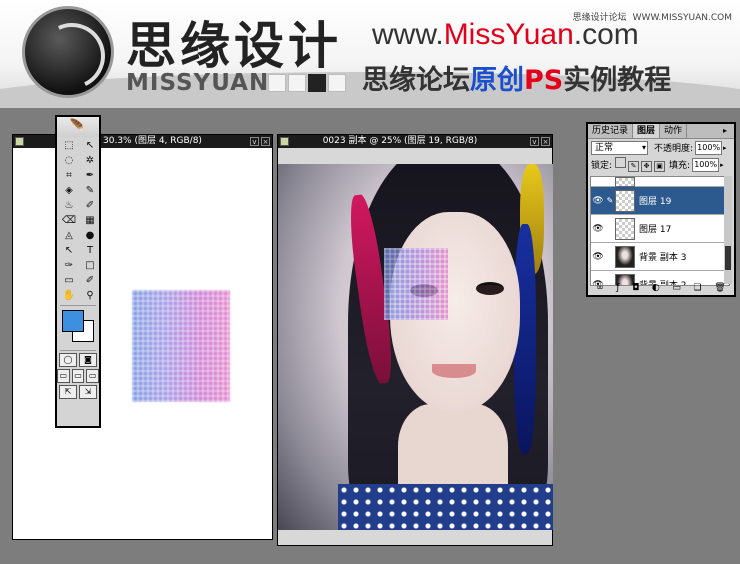 The width and height of the screenshot is (740, 564). I want to click on layer-list-scrollbar, so click(728, 230).